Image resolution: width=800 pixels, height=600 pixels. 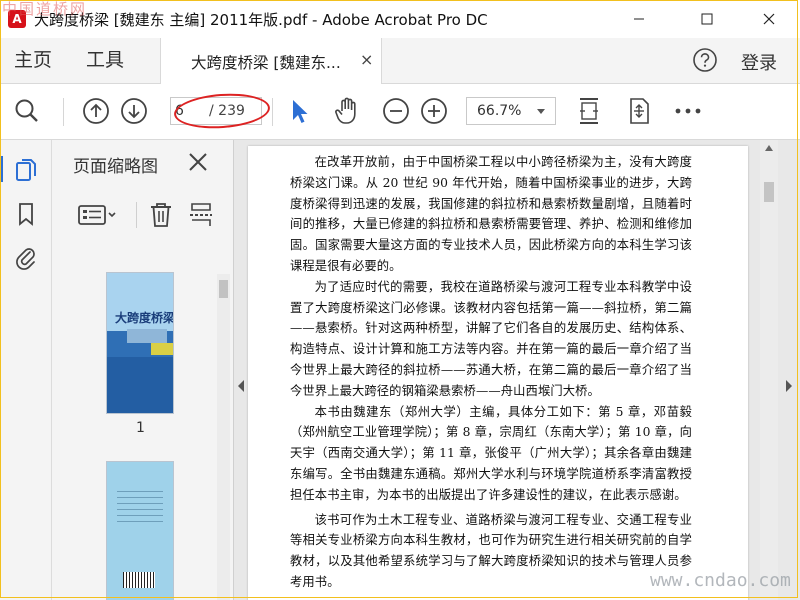 I want to click on site-watermark-bottom: www.cndao.com, so click(x=720, y=580).